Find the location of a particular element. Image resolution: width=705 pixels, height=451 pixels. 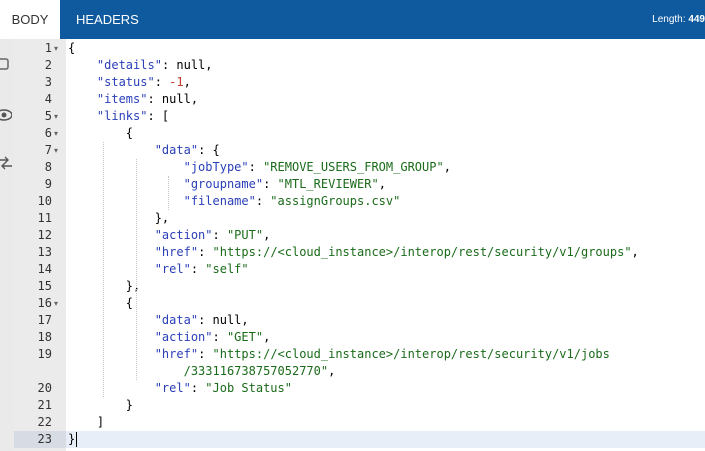

text-cursor is located at coordinates (76, 439).